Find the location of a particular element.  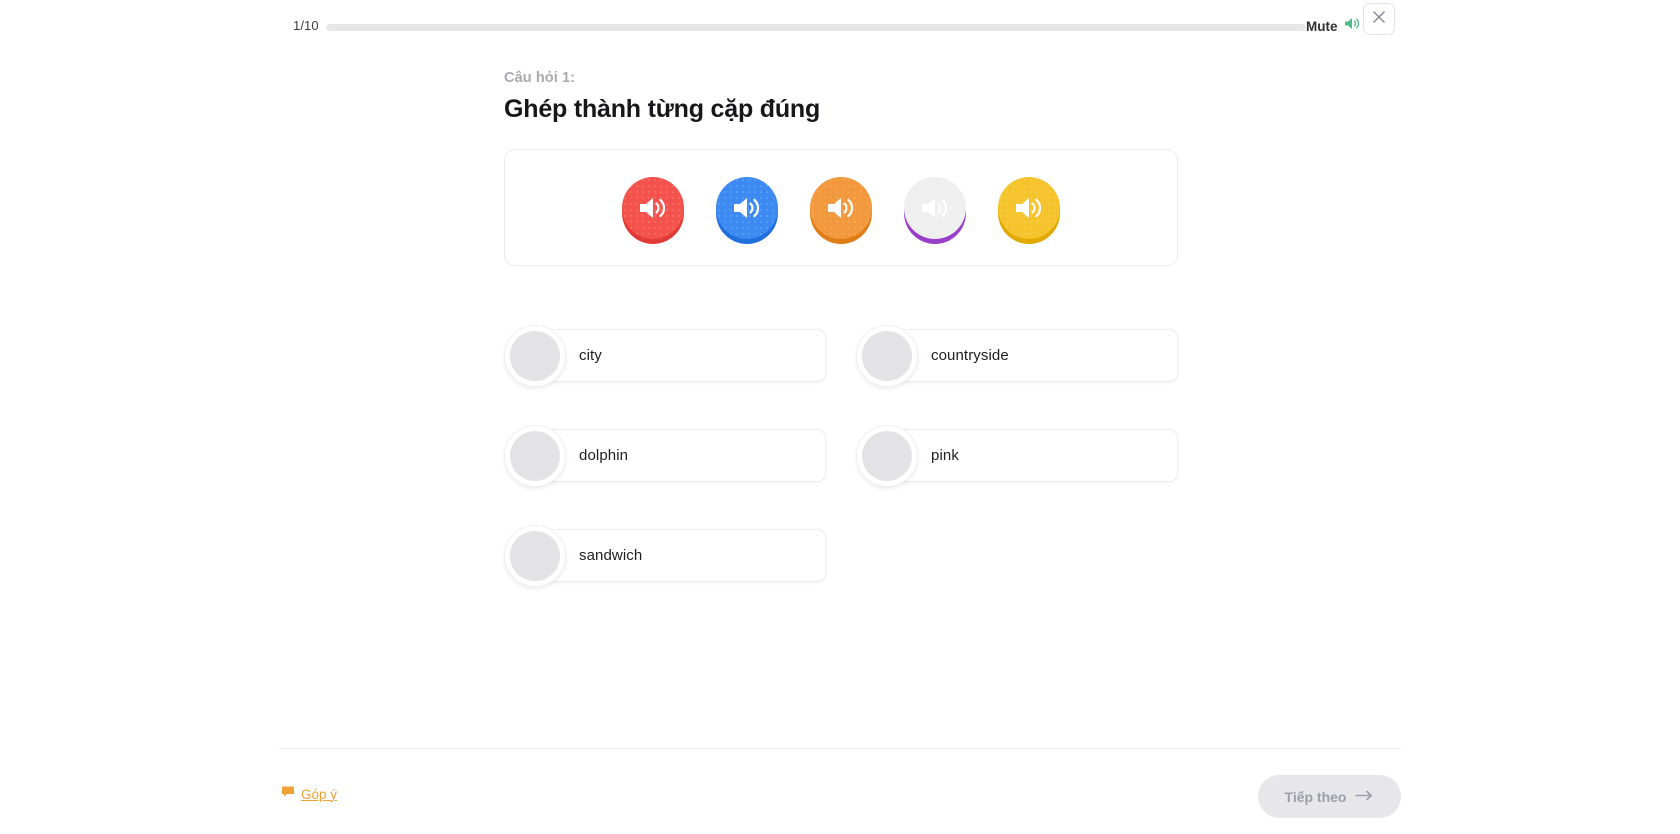

arrow-right-icon is located at coordinates (1364, 796).